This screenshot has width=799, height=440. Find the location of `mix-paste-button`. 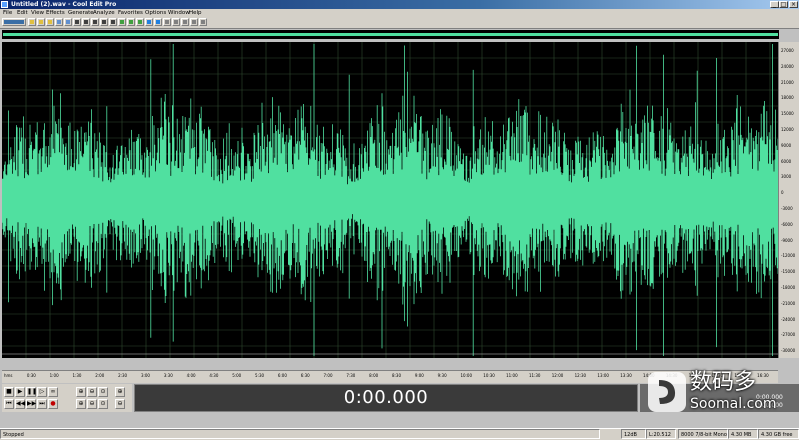

mix-paste-button is located at coordinates (122, 22).